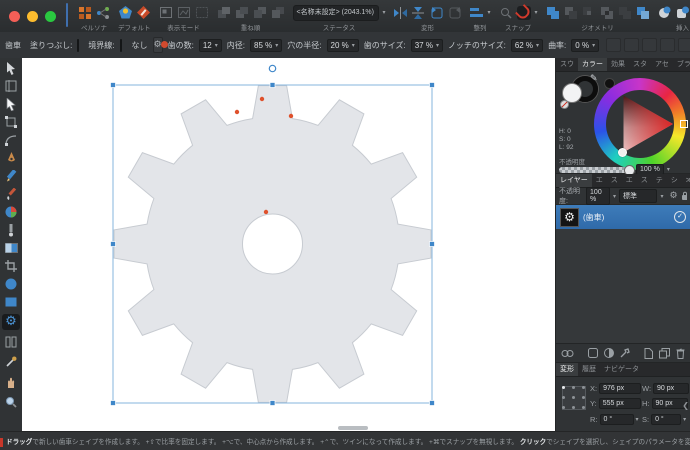 The width and height of the screenshot is (690, 450). Describe the element at coordinates (11, 342) in the screenshot. I see `text-frame-tool` at that location.